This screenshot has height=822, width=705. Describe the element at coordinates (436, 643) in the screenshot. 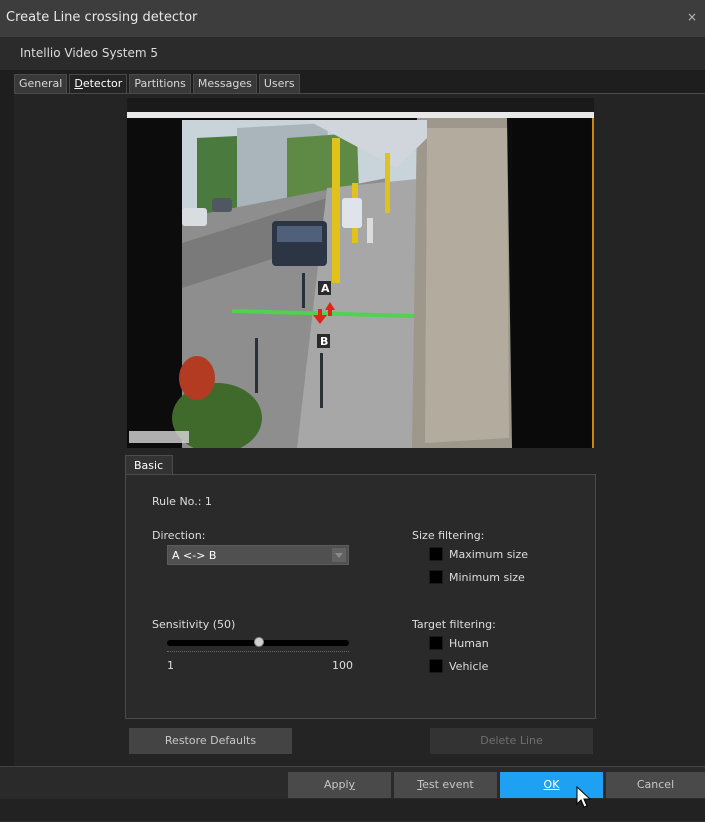

I see `human-checkbox` at that location.